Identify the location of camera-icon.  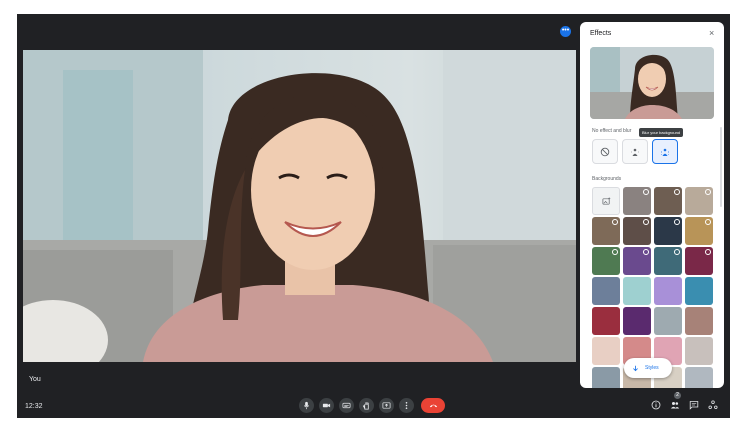
(326, 405).